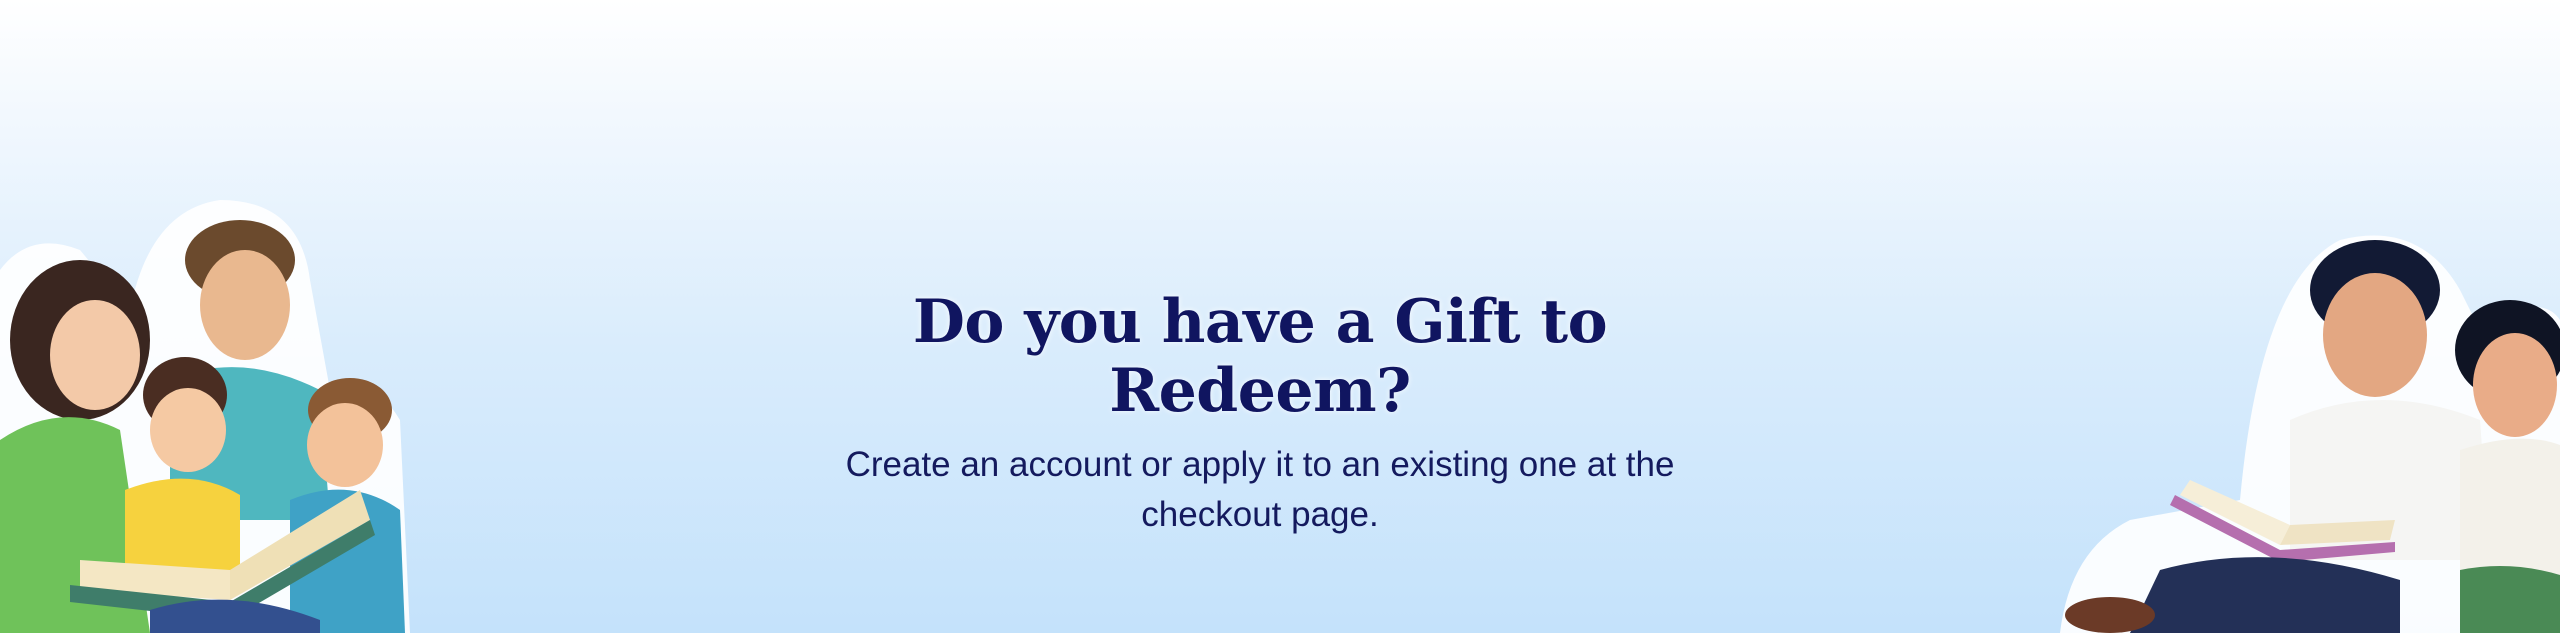 Image resolution: width=2560 pixels, height=633 pixels. I want to click on family-reading-illustration, so click(205, 416).